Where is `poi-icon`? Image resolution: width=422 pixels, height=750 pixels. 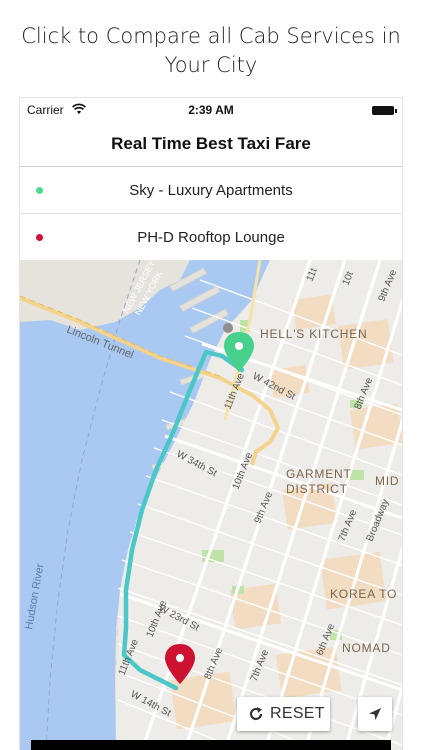 poi-icon is located at coordinates (228, 328).